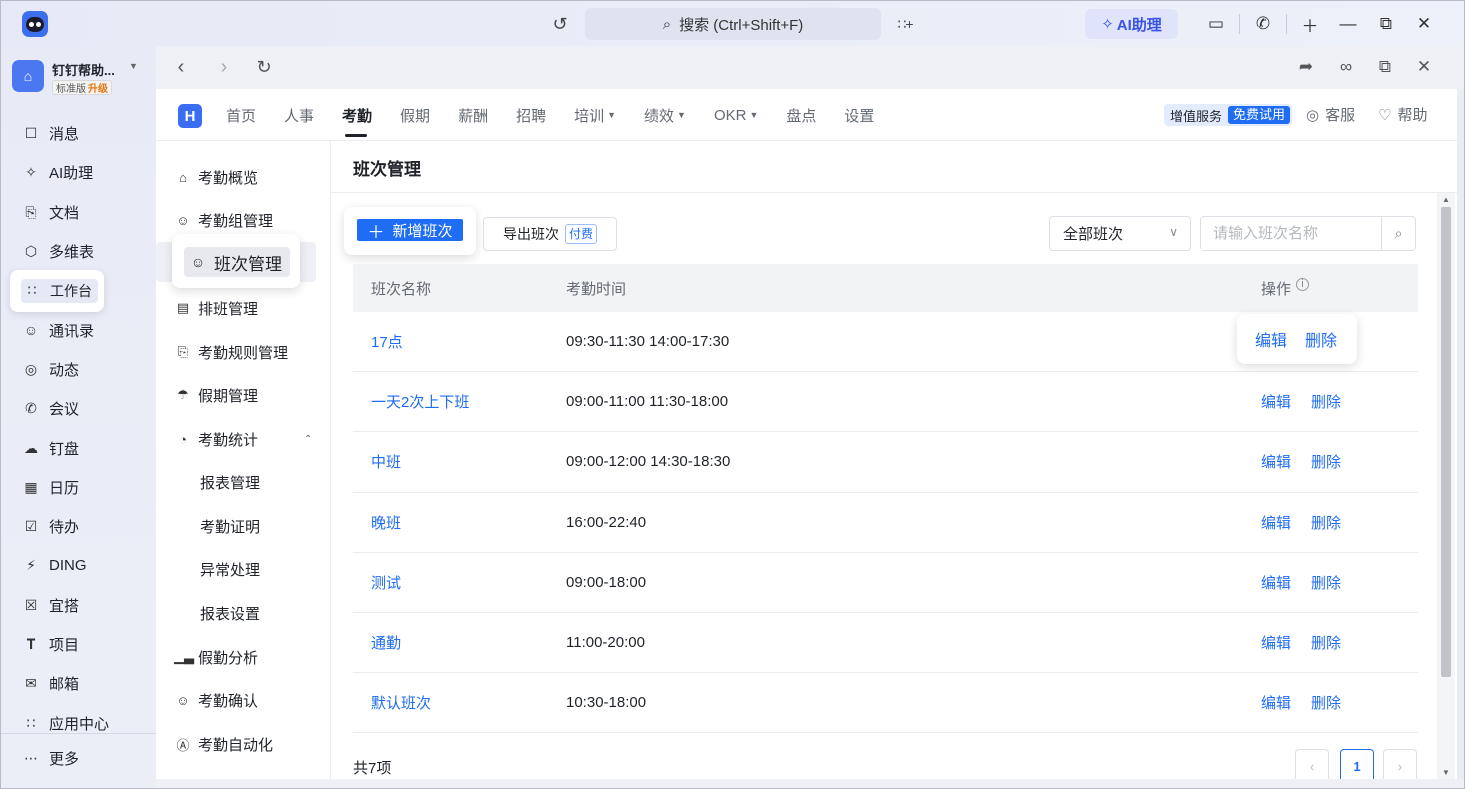 The width and height of the screenshot is (1465, 789). I want to click on vertical-scrollbar: ▲ ▼, so click(1446, 486).